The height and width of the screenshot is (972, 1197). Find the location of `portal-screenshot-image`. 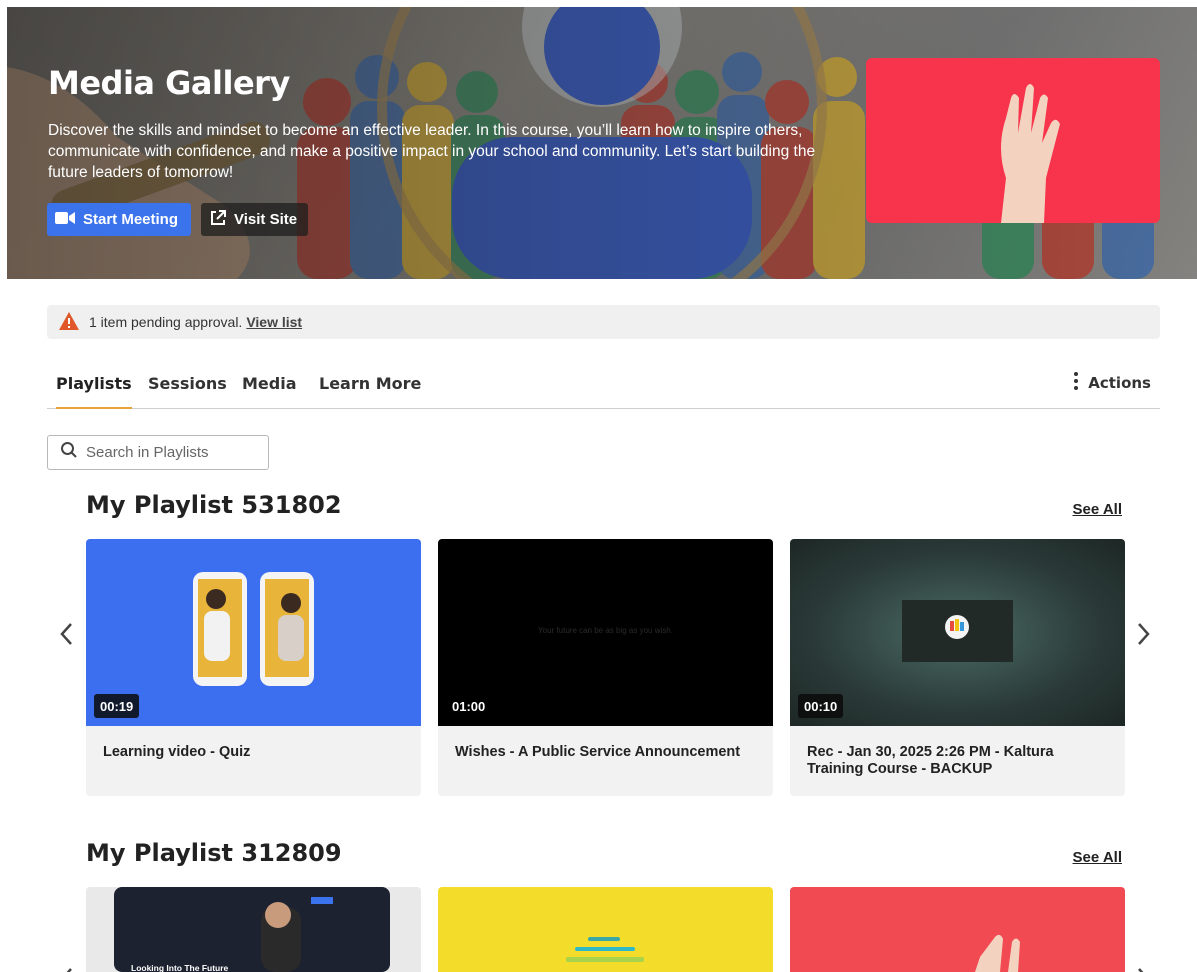

portal-screenshot-image is located at coordinates (252, 929).